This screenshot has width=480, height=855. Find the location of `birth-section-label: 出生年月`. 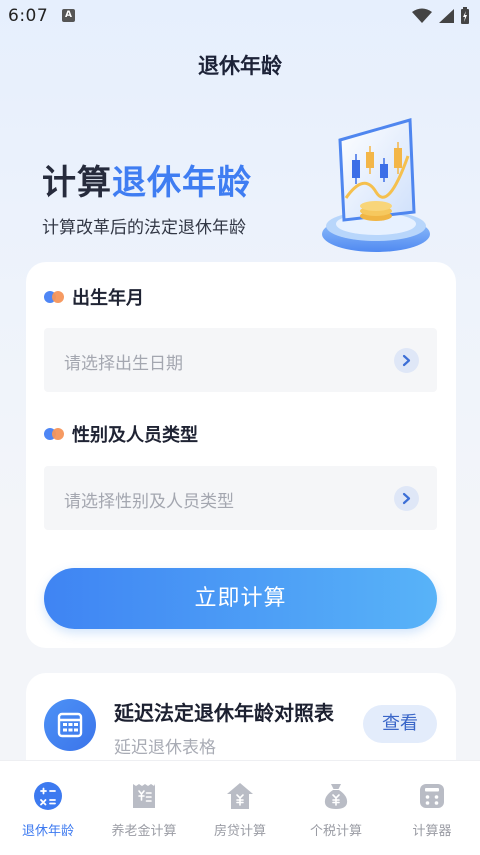

birth-section-label: 出生年月 is located at coordinates (94, 297).